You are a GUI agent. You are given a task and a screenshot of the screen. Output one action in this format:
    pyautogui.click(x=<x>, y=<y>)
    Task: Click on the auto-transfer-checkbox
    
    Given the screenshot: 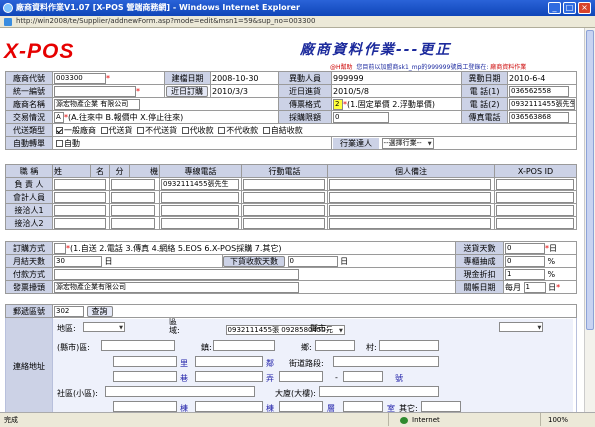 What is the action you would take?
    pyautogui.click(x=59, y=143)
    